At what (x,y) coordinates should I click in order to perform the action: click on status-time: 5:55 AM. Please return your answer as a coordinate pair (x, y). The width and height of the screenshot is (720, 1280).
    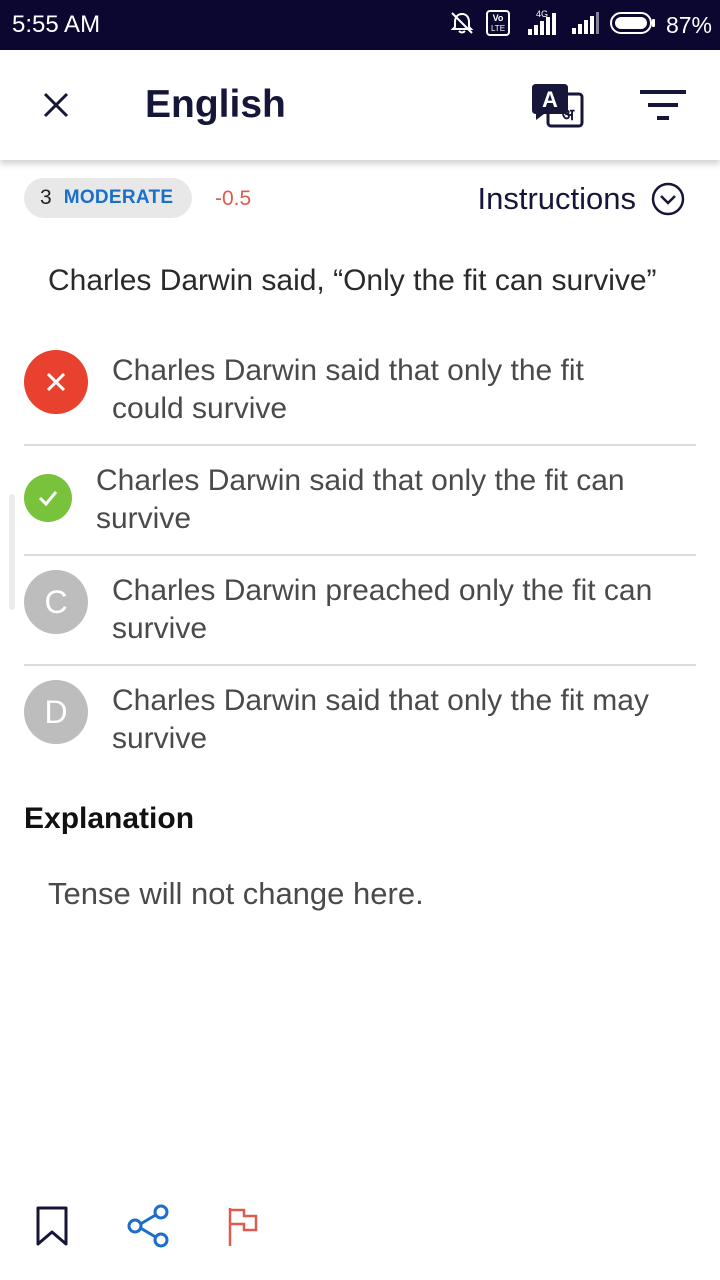
    Looking at the image, I should click on (56, 24).